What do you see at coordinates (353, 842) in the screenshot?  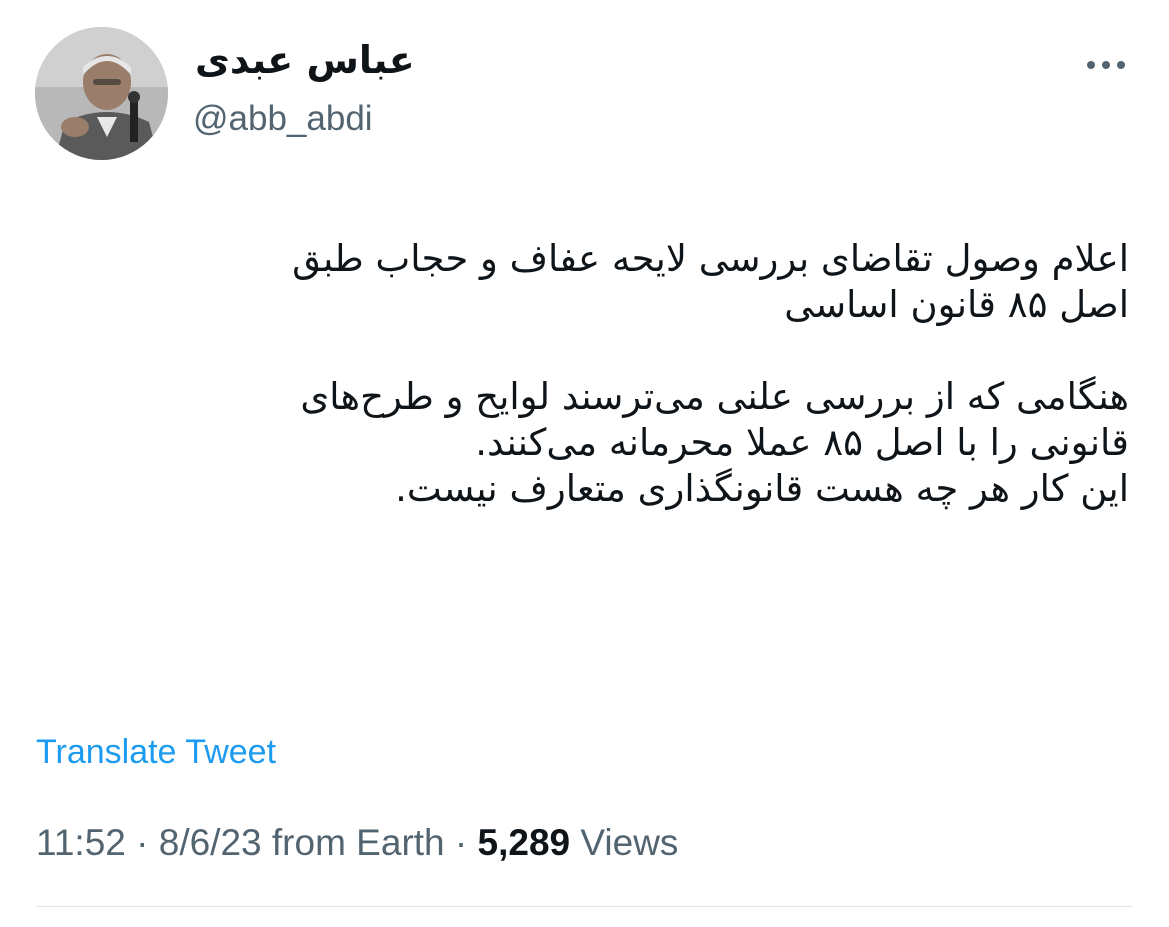 I see `tweet-source: from Earth` at bounding box center [353, 842].